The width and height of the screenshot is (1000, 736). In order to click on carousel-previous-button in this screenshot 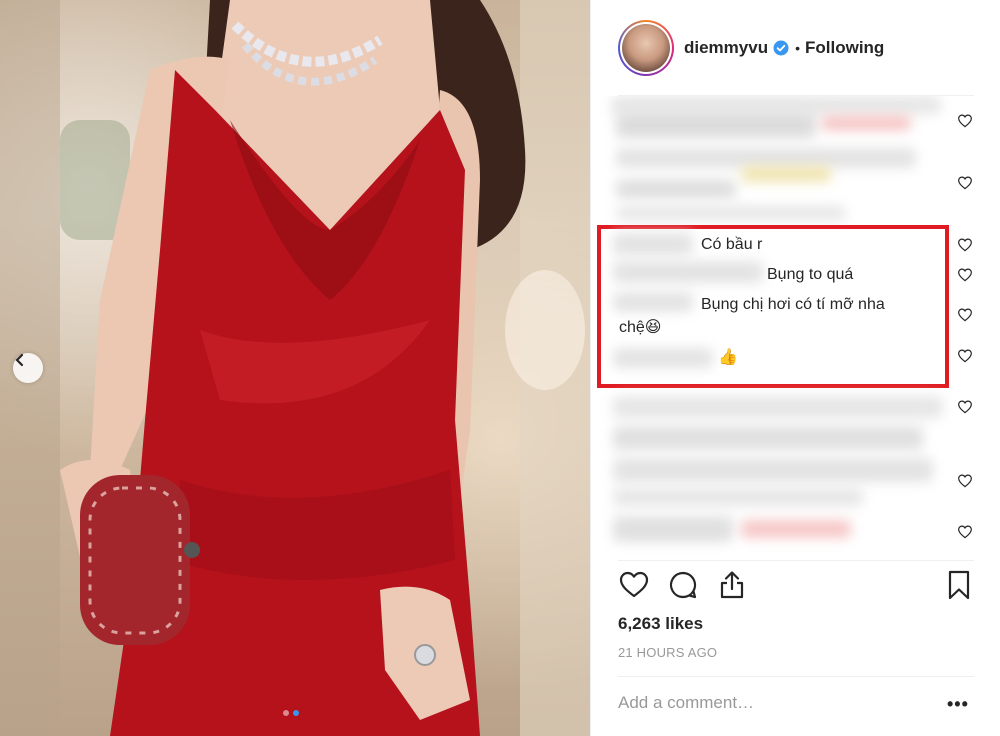, I will do `click(28, 368)`.